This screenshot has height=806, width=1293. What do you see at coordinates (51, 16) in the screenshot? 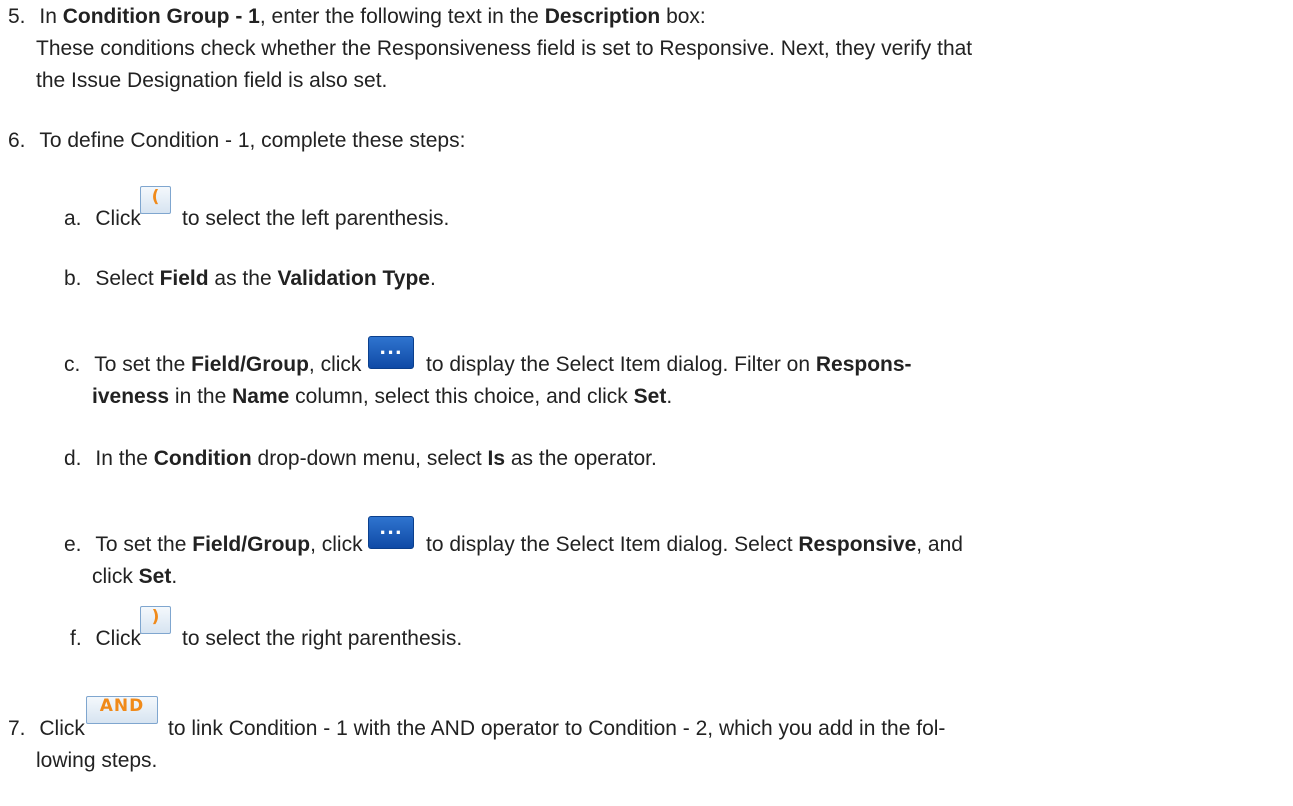
I see `step-5-text: In` at bounding box center [51, 16].